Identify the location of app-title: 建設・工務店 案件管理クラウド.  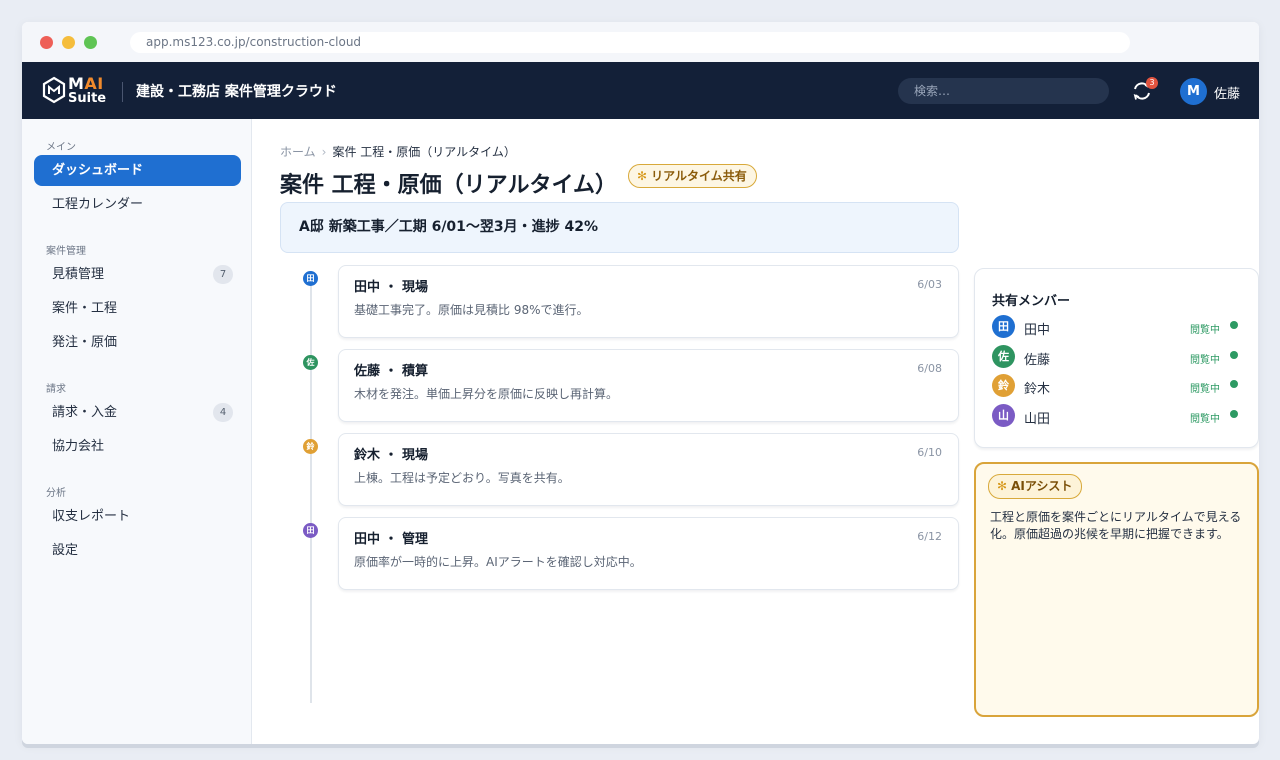
(236, 92).